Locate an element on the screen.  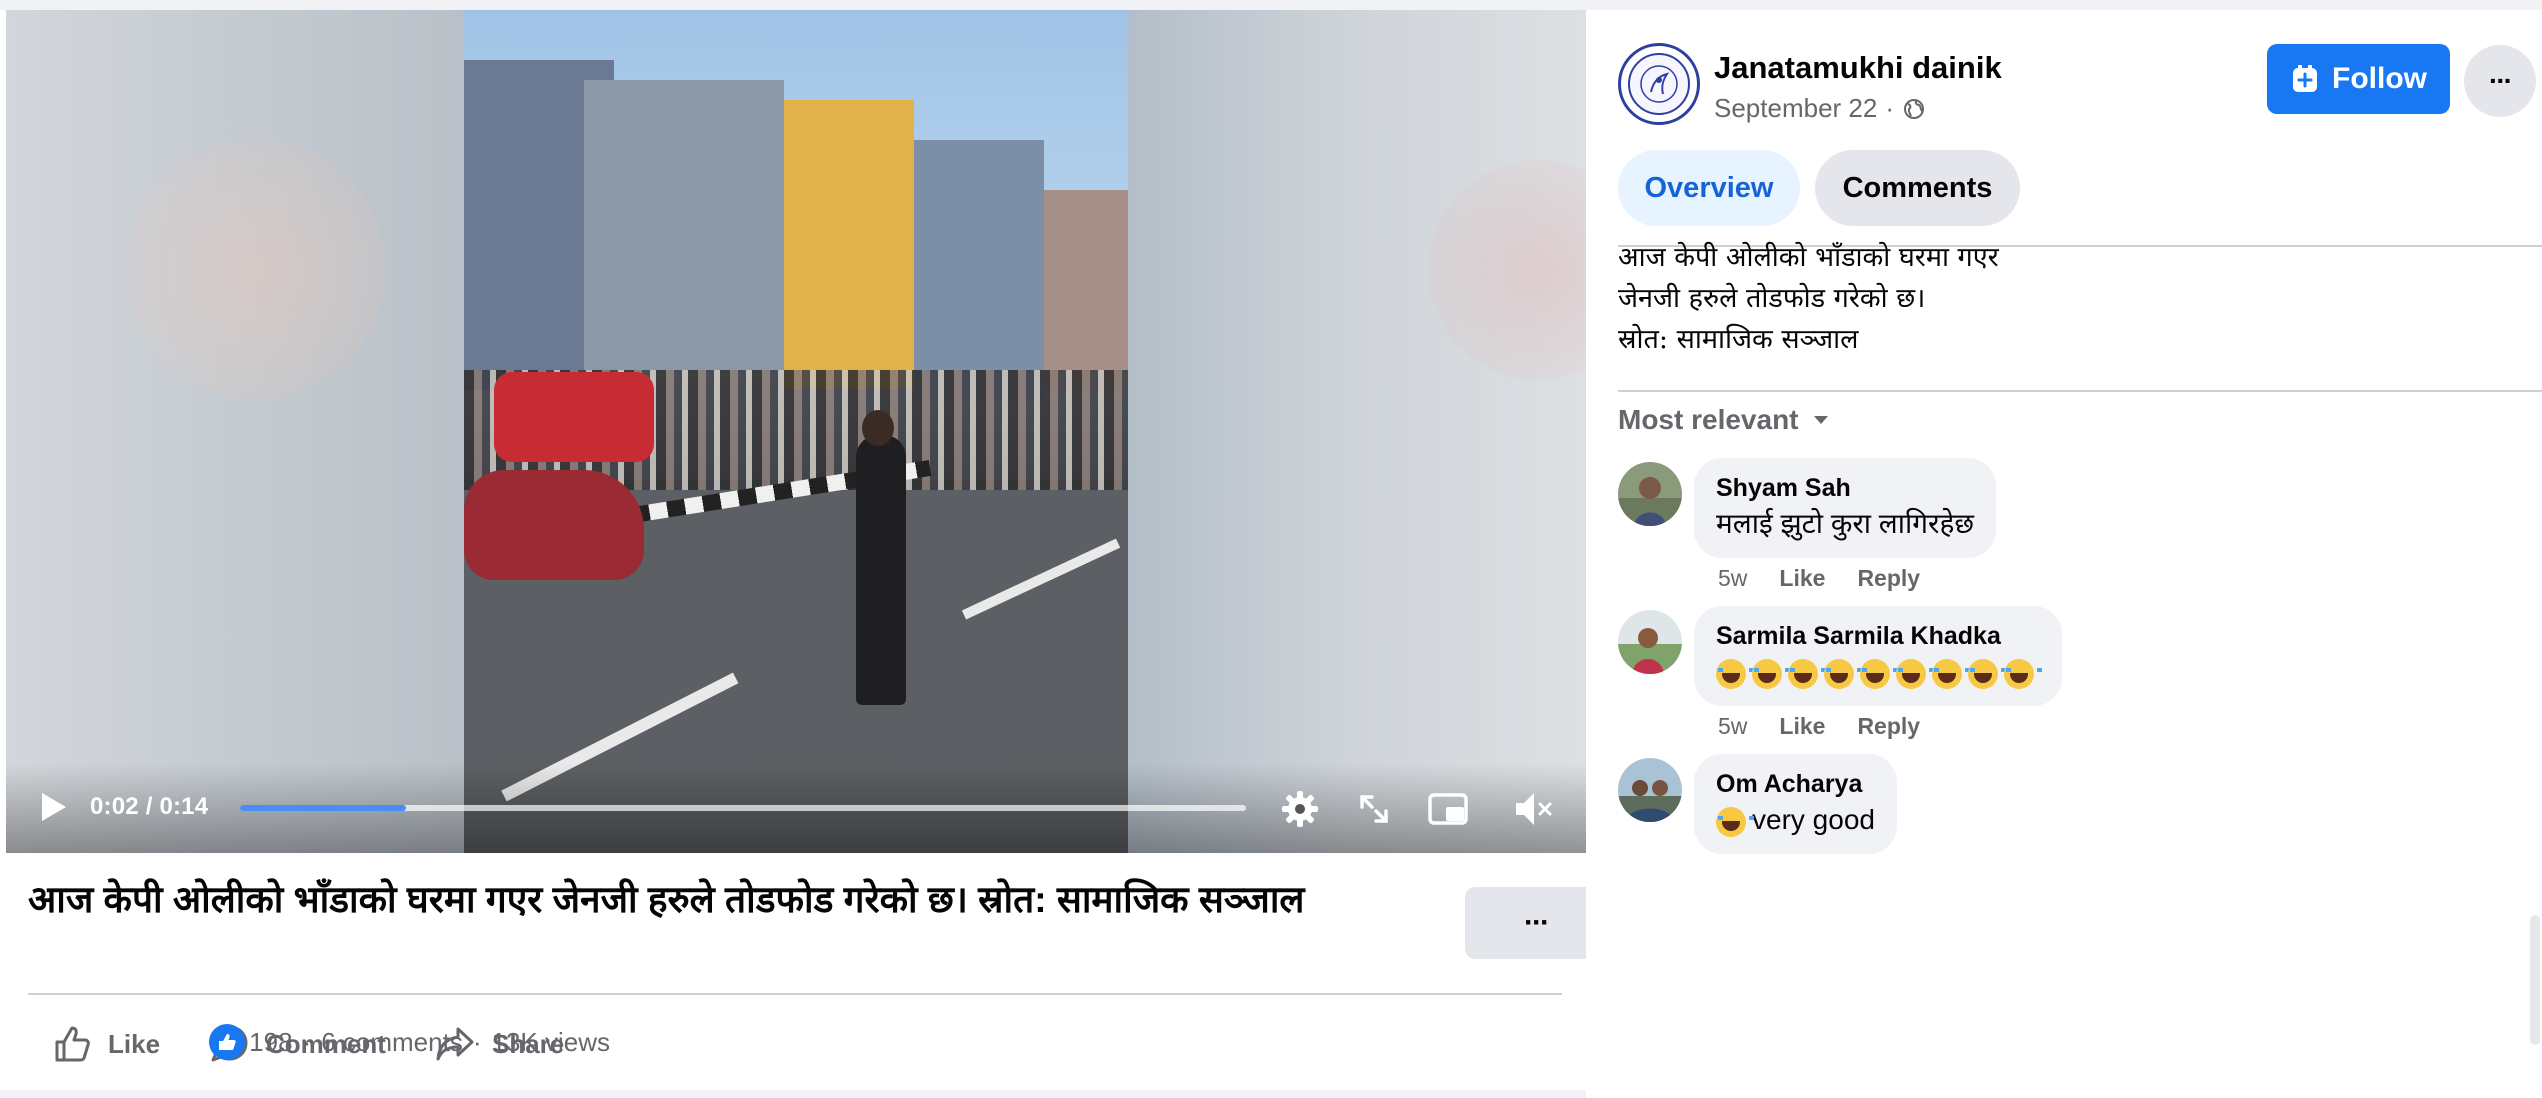
muted-speaker-icon is located at coordinates (1532, 809).